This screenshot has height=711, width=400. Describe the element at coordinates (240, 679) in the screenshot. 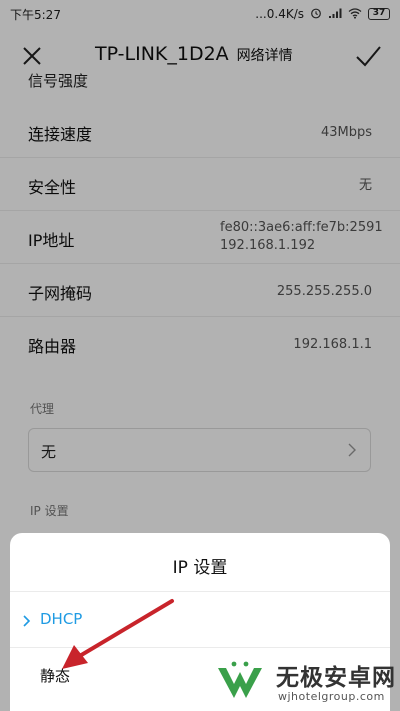

I see `android-logo-icon` at that location.